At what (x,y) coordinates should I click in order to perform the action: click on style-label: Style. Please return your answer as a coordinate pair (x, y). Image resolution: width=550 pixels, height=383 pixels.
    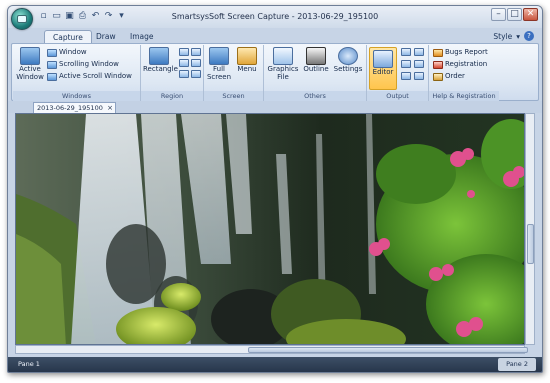
    Looking at the image, I should click on (503, 36).